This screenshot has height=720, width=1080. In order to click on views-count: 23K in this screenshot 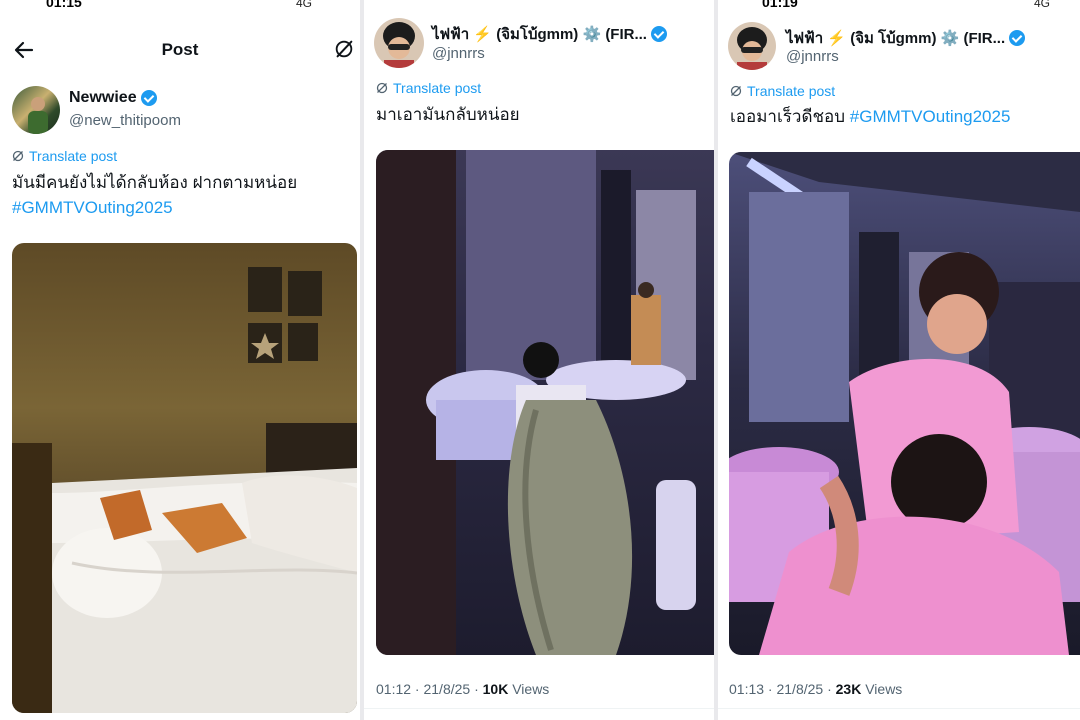, I will do `click(848, 689)`.